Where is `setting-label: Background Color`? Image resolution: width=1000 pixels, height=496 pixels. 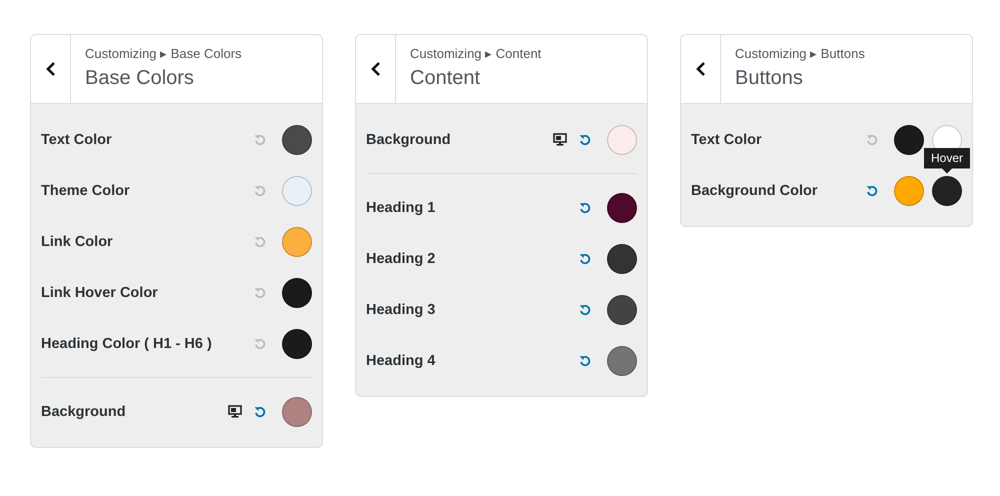
setting-label: Background Color is located at coordinates (754, 190).